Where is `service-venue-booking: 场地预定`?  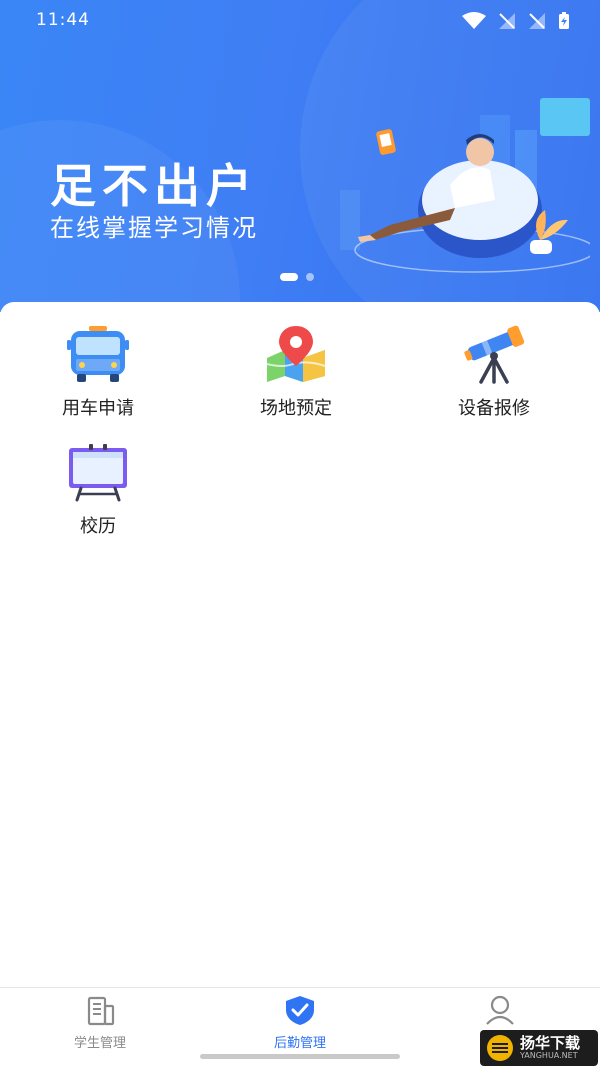
service-venue-booking: 场地预定 is located at coordinates (296, 374).